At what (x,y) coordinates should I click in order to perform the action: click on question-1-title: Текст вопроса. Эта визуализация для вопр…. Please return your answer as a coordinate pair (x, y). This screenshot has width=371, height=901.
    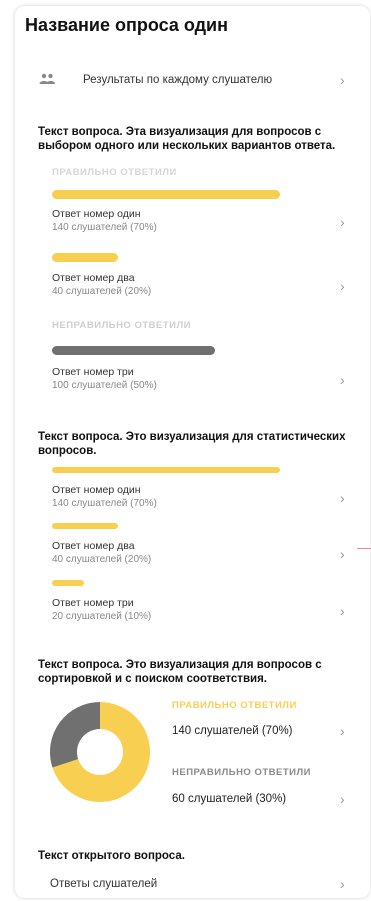
    Looking at the image, I should click on (187, 139).